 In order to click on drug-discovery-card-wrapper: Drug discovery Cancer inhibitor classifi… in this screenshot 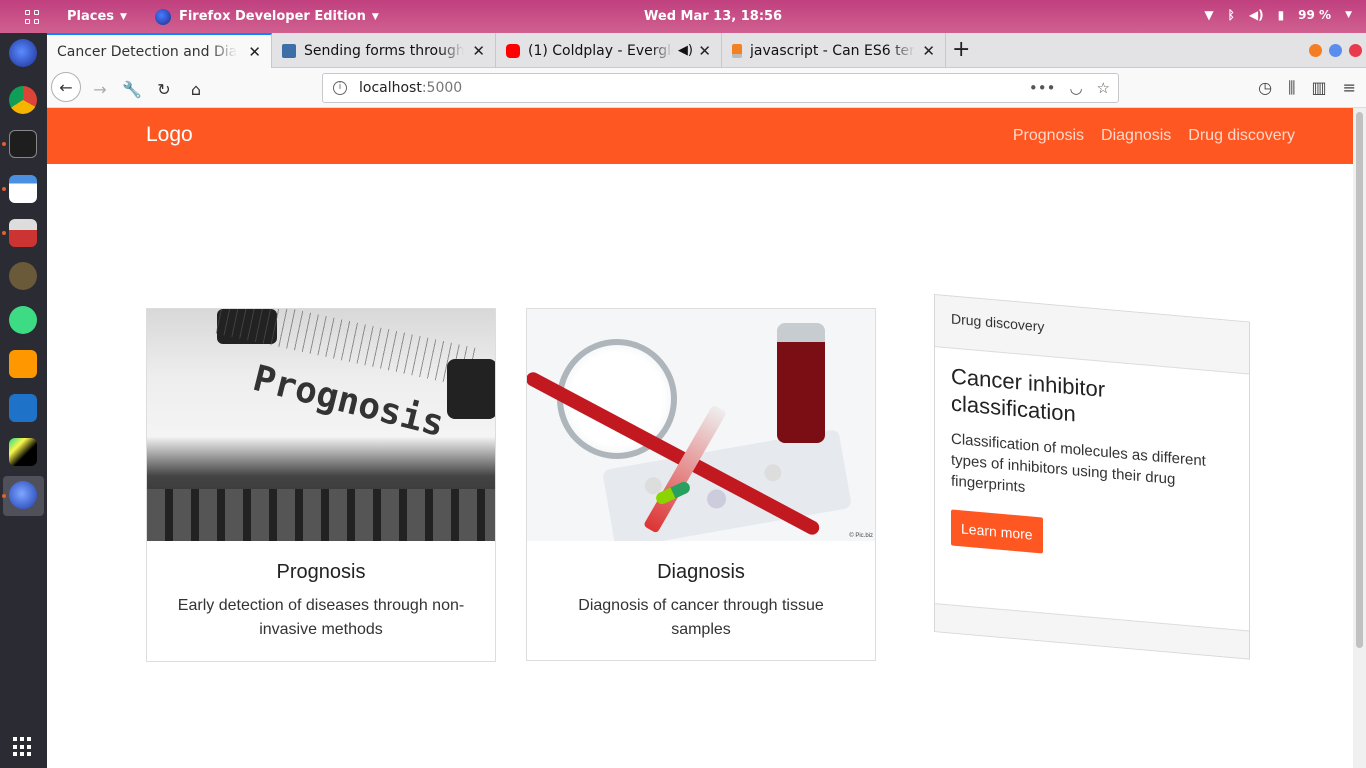, I will do `click(1092, 477)`.